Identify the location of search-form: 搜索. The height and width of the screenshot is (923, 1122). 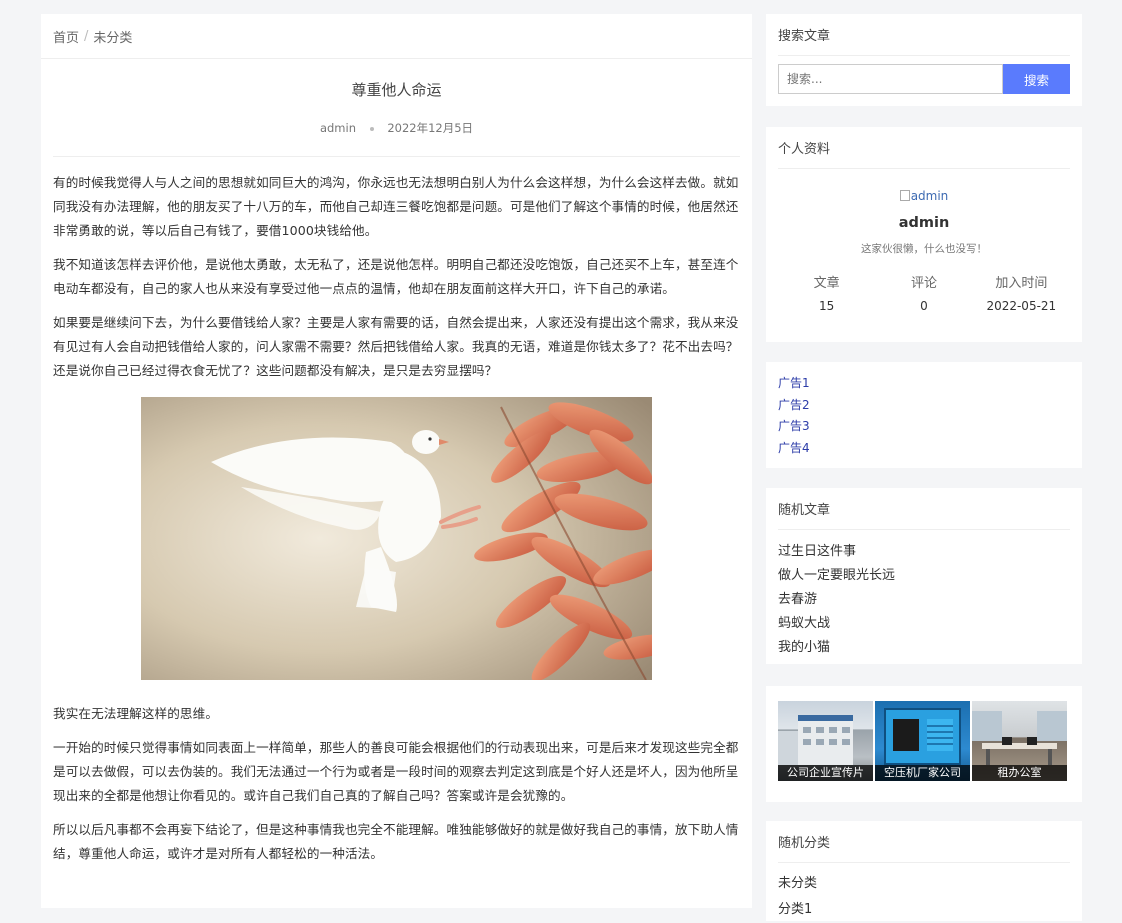
(924, 79).